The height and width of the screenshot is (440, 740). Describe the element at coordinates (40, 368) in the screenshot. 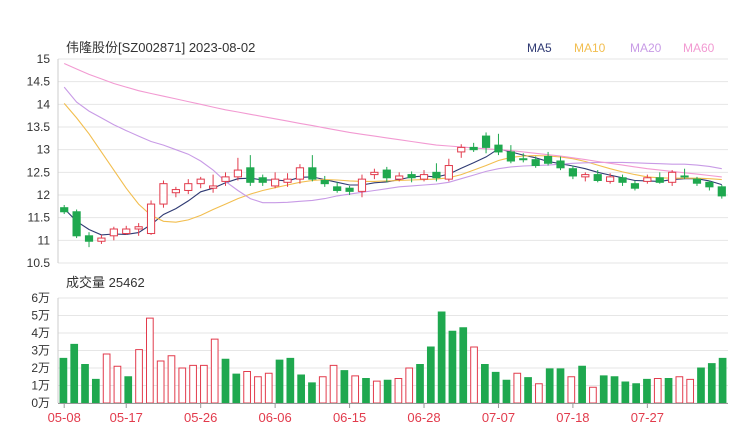

I see `volume-tick-label: 2万` at that location.